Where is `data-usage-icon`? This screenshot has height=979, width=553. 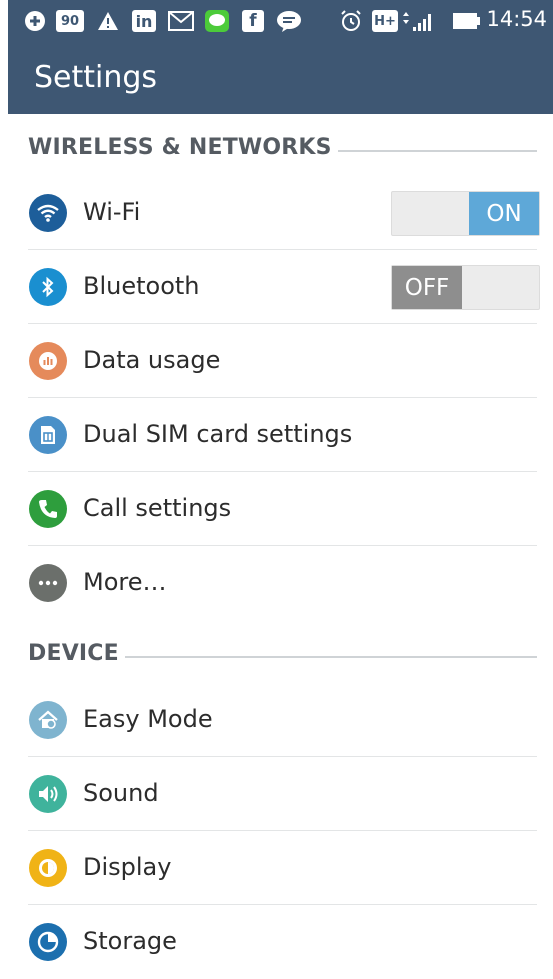
data-usage-icon is located at coordinates (48, 361).